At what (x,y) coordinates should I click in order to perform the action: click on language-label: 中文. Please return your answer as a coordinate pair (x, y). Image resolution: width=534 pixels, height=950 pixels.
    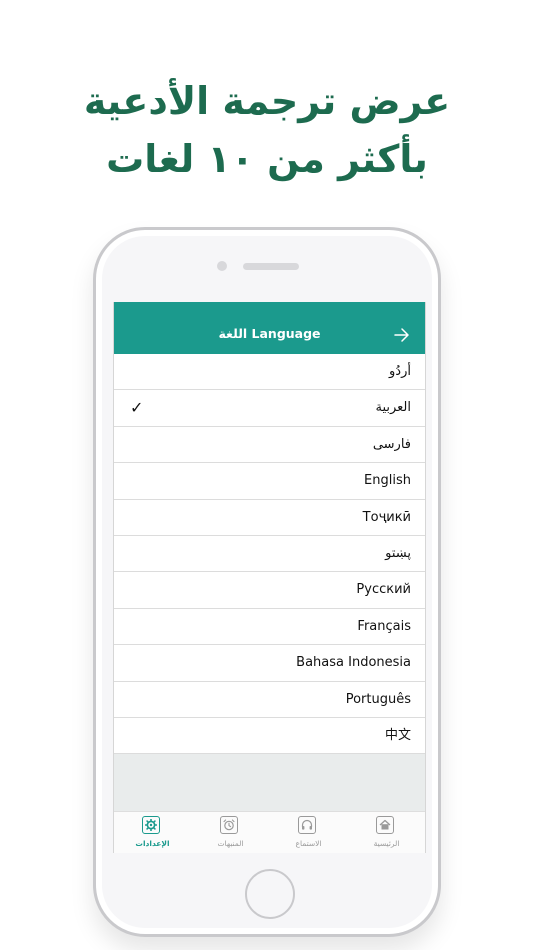
    Looking at the image, I should click on (397, 735).